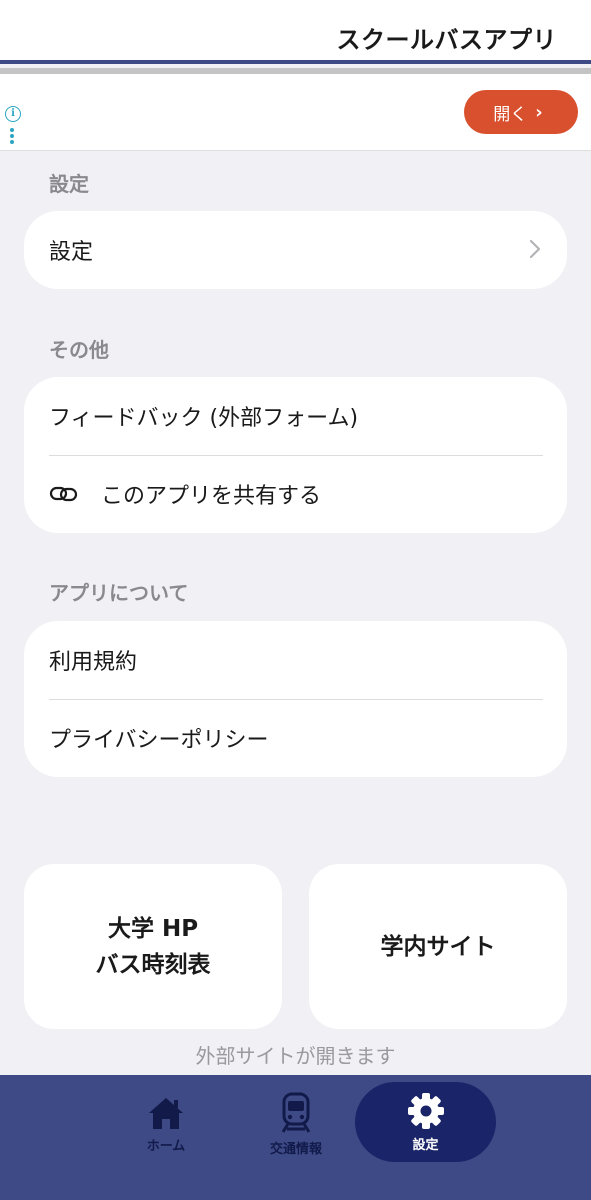  Describe the element at coordinates (69, 184) in the screenshot. I see `section-label-settings: 設定` at that location.